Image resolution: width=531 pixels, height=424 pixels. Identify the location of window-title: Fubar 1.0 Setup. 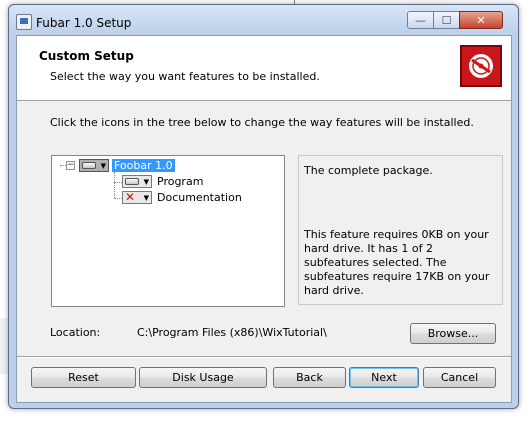
(84, 23).